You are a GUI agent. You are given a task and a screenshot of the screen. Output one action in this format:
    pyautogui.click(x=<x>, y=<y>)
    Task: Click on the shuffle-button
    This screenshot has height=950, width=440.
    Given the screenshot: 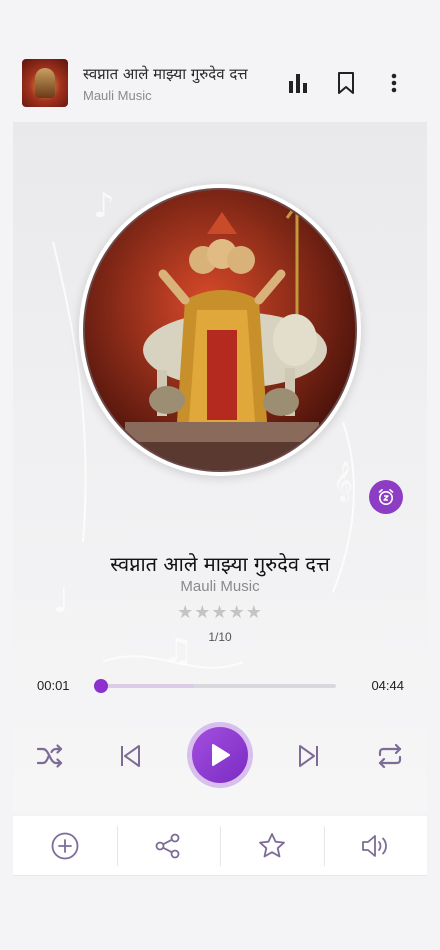 What is the action you would take?
    pyautogui.click(x=50, y=756)
    